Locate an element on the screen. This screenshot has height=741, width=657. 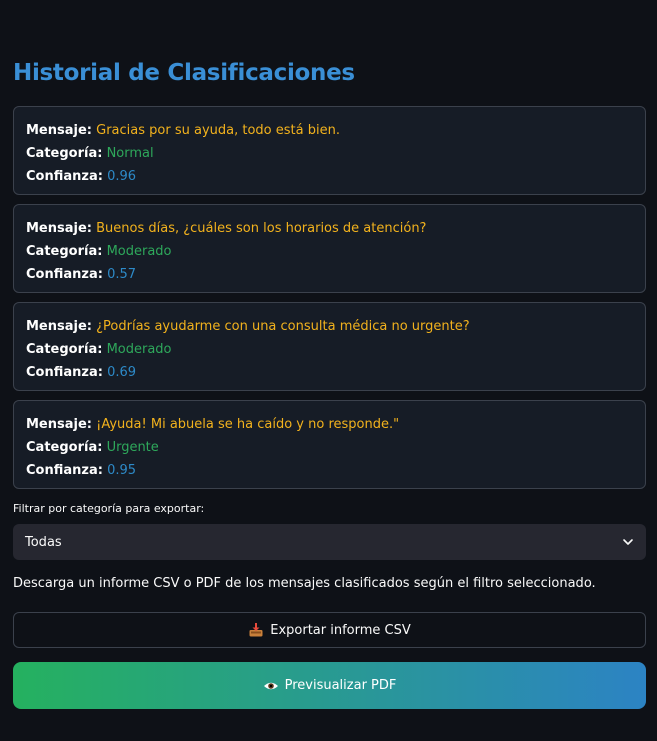
confidence-row: Confianza: 0.57 is located at coordinates (329, 274).